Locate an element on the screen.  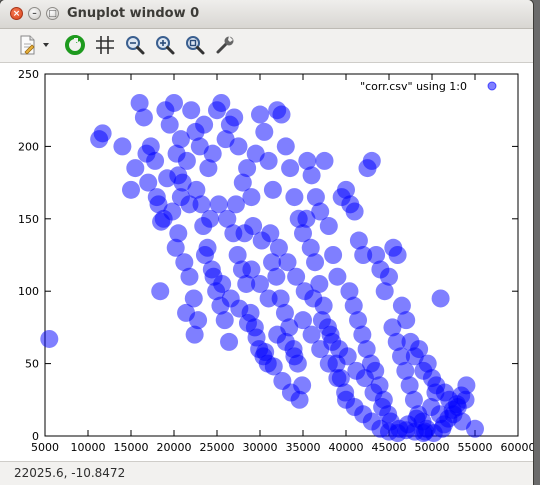
window-title: Gnuplot window 0 is located at coordinates (133, 13).